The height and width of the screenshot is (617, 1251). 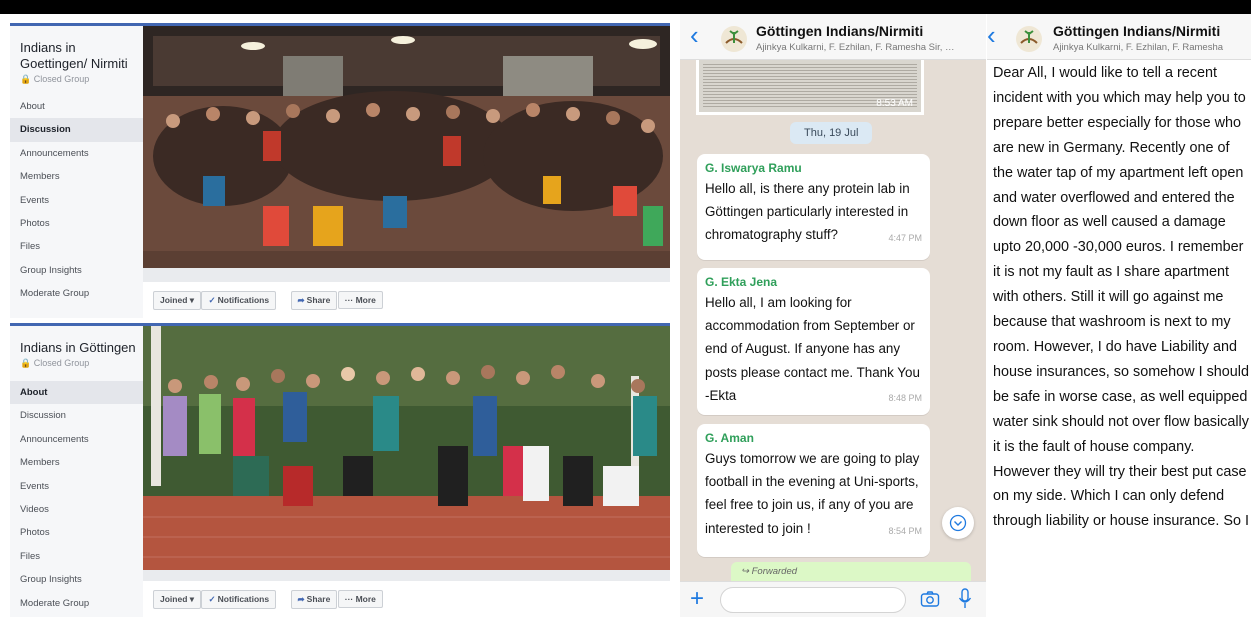 What do you see at coordinates (75, 341) in the screenshot?
I see `group-name: Indians in Göttingen` at bounding box center [75, 341].